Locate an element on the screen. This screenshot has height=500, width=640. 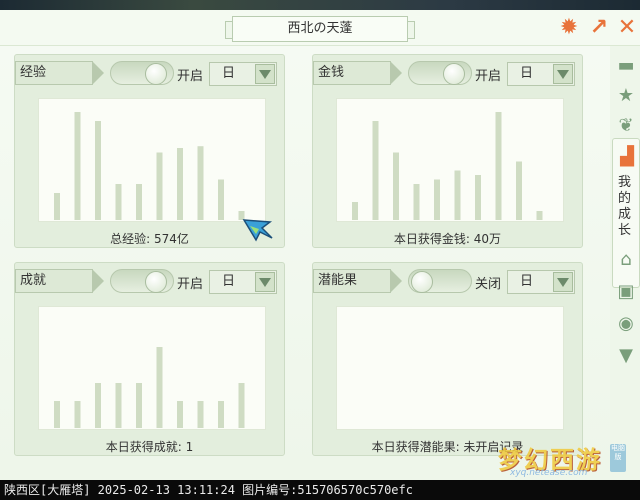
signal-bars-icon: ▟ is located at coordinates (627, 156).